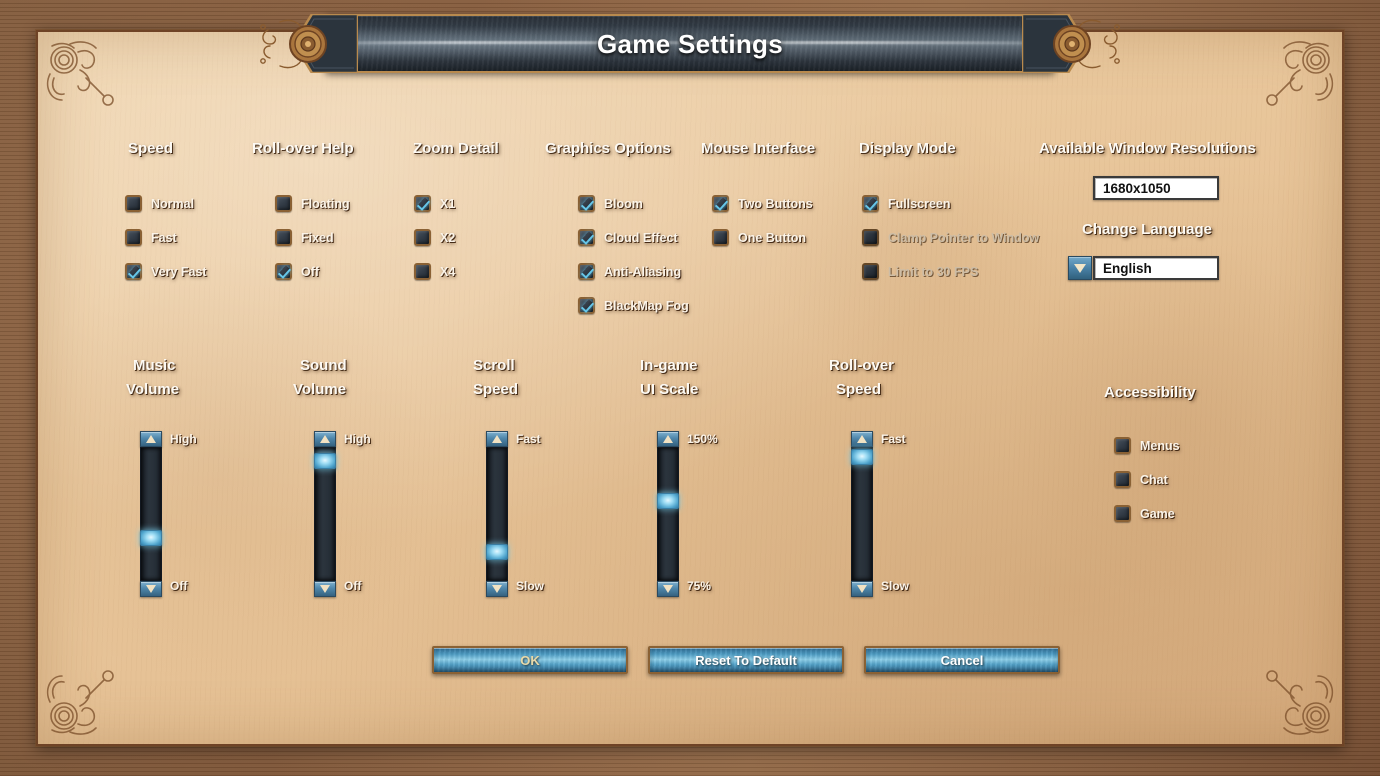 The width and height of the screenshot is (1380, 776). Describe the element at coordinates (434, 271) in the screenshot. I see `checkbox-zoom-x4: X4` at that location.